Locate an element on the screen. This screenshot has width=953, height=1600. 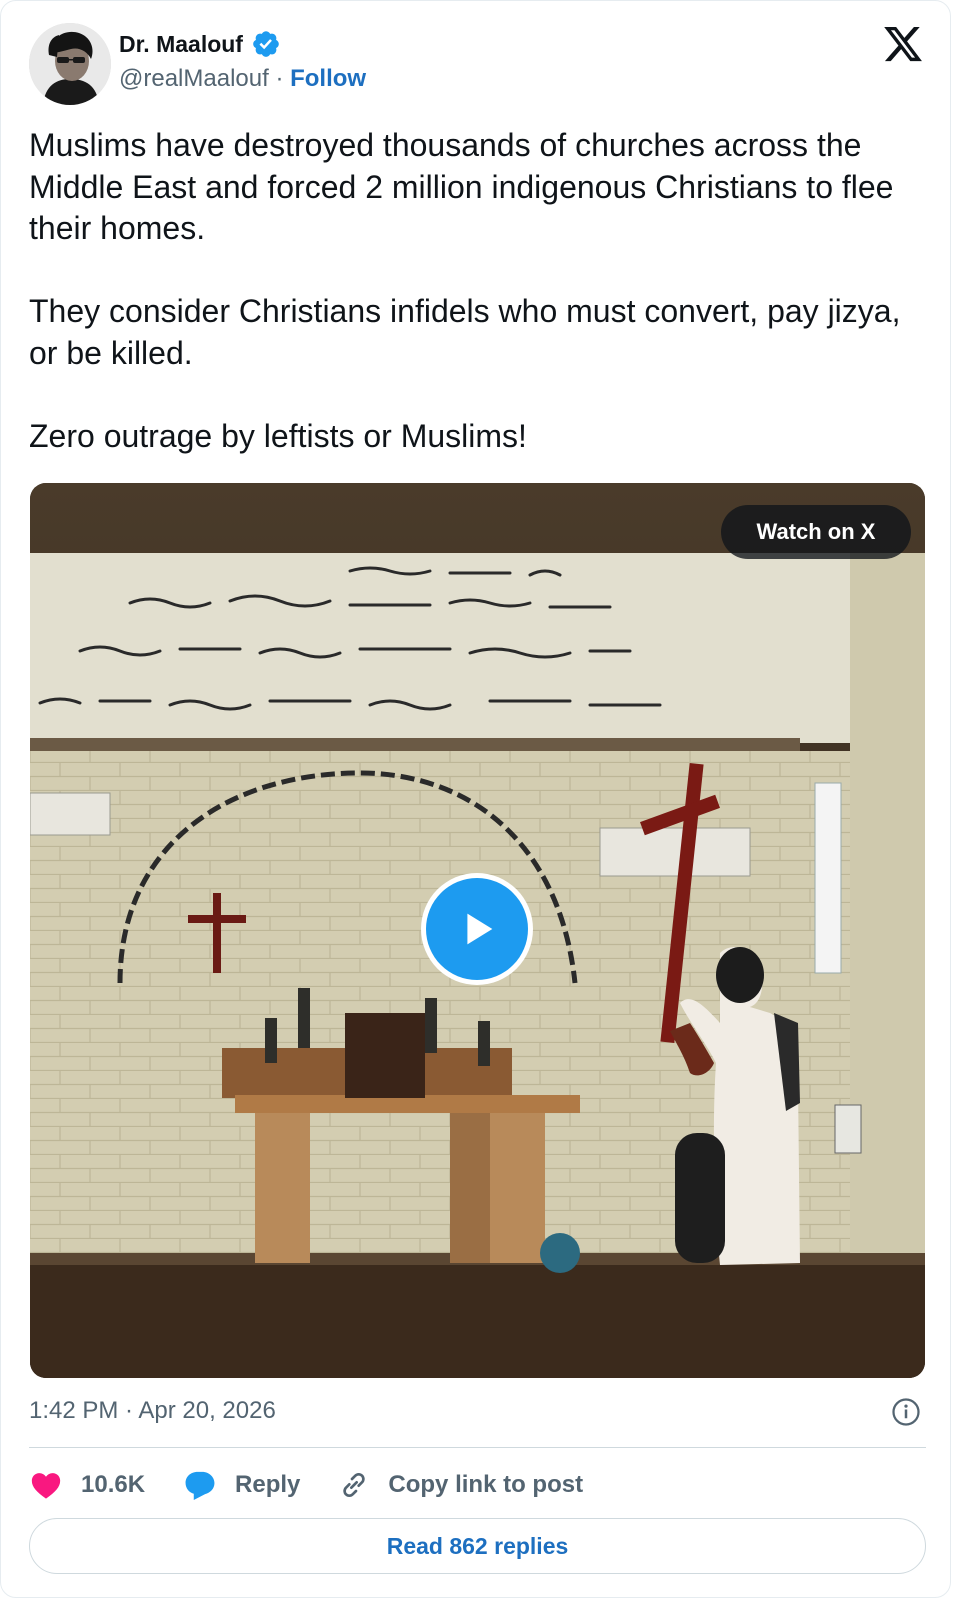
tweet-paragraph: Zero outrage by leftists or Muslims! is located at coordinates (278, 435).